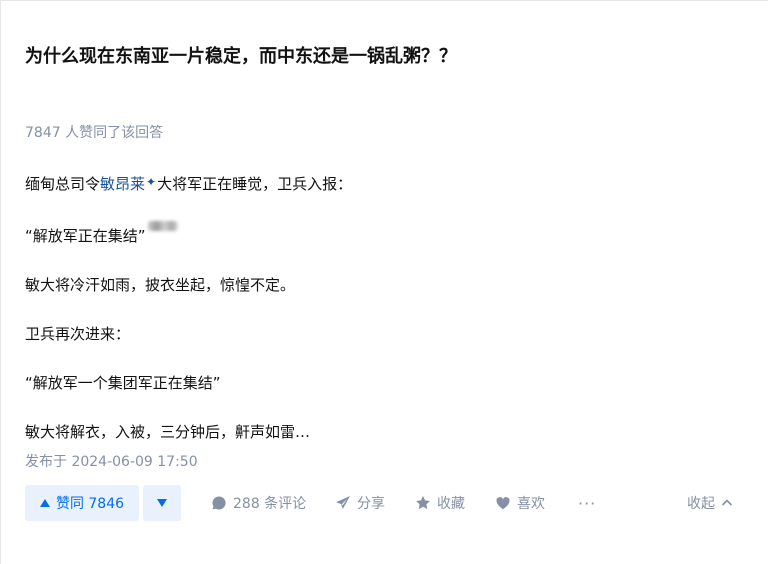  Describe the element at coordinates (160, 285) in the screenshot. I see `answer-paragraph: 敏大将冷汗如雨，披衣坐起，惊惶不定。` at that location.